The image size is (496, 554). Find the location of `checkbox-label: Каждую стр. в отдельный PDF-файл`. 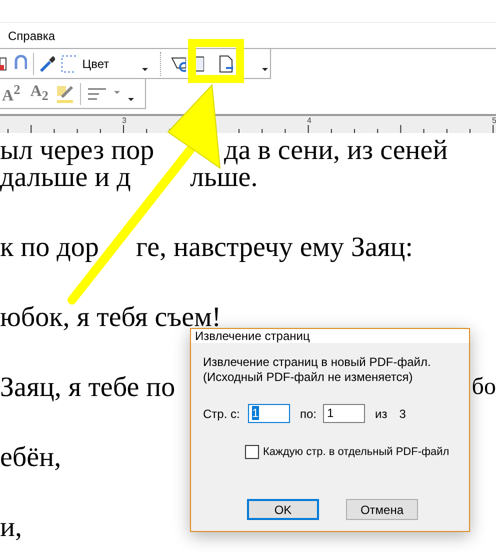

checkbox-label: Каждую стр. в отдельный PDF-файл is located at coordinates (356, 452).